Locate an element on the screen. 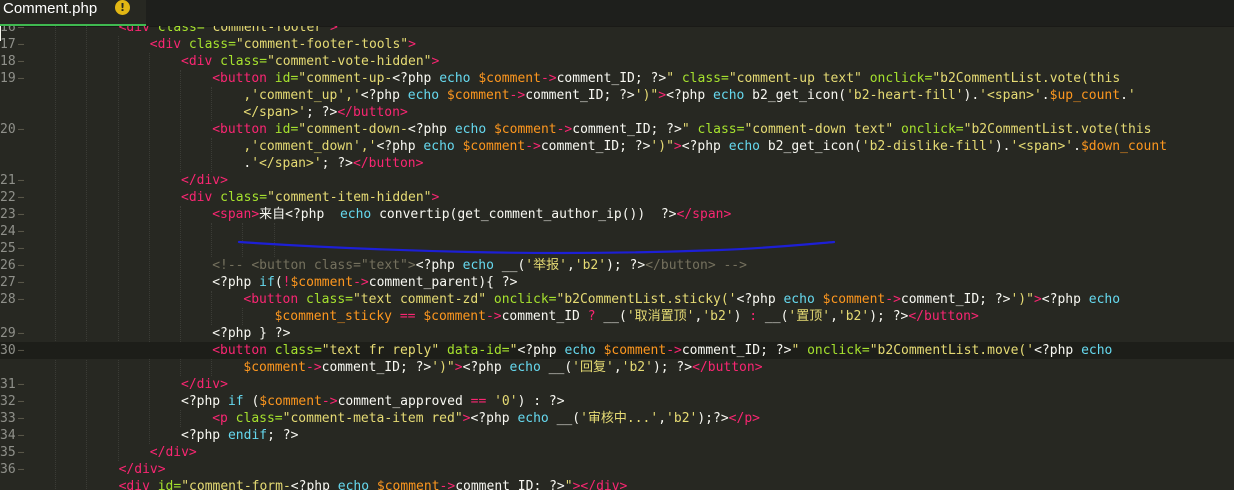 This screenshot has width=1234, height=490. tab-comment-php: Comment.php ! is located at coordinates (73, 13).